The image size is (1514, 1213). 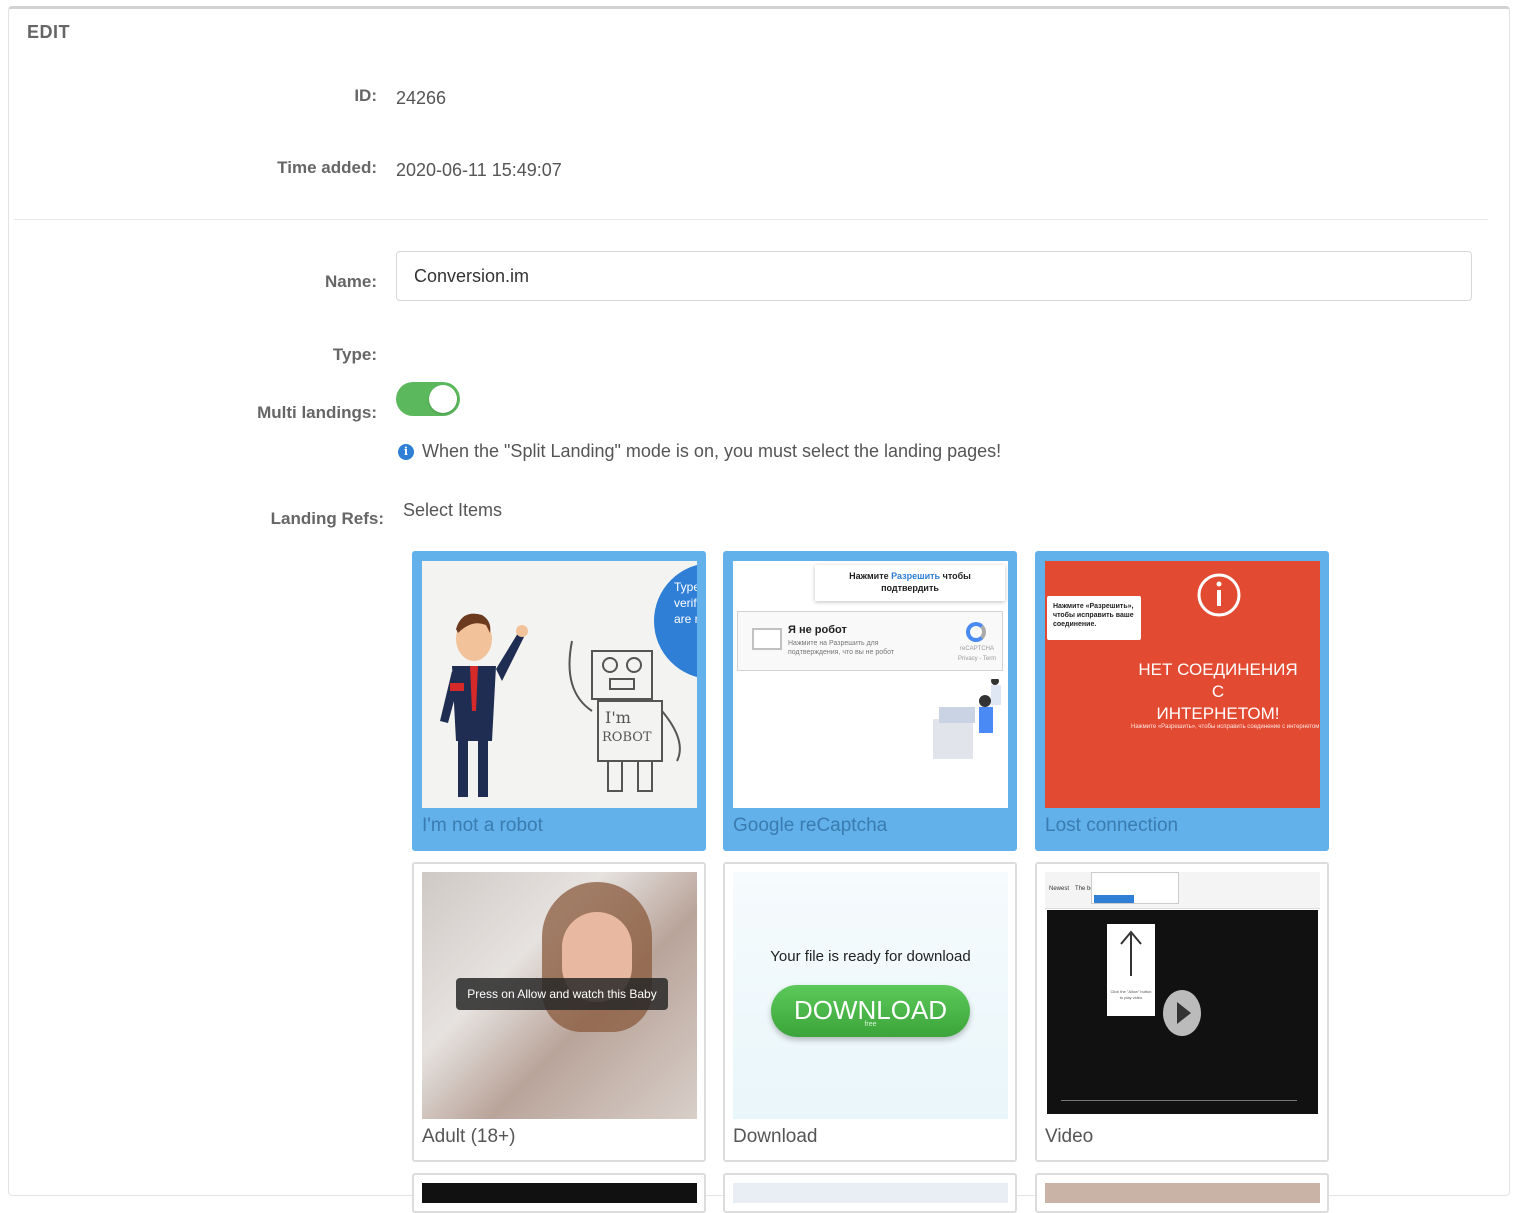 I want to click on select-items-label: Select Items, so click(x=453, y=510).